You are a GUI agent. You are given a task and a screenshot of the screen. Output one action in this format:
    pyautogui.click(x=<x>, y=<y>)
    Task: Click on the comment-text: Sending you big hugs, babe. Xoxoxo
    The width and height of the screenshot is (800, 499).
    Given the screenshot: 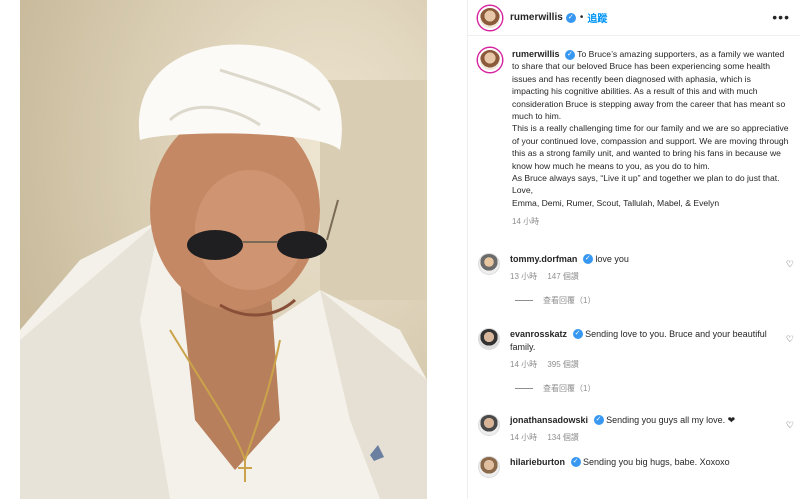 What is the action you would take?
    pyautogui.click(x=656, y=461)
    